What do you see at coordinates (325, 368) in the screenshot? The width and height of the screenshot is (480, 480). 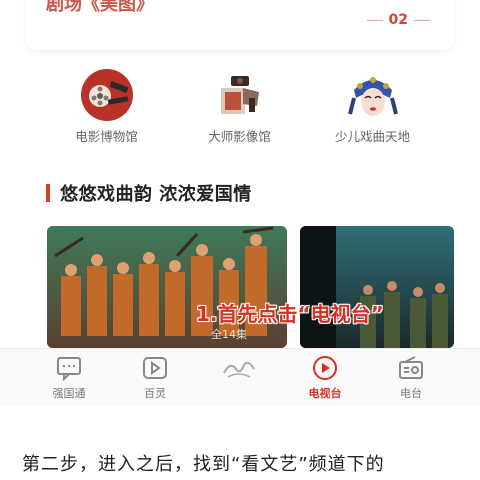 I see `play-icon` at bounding box center [325, 368].